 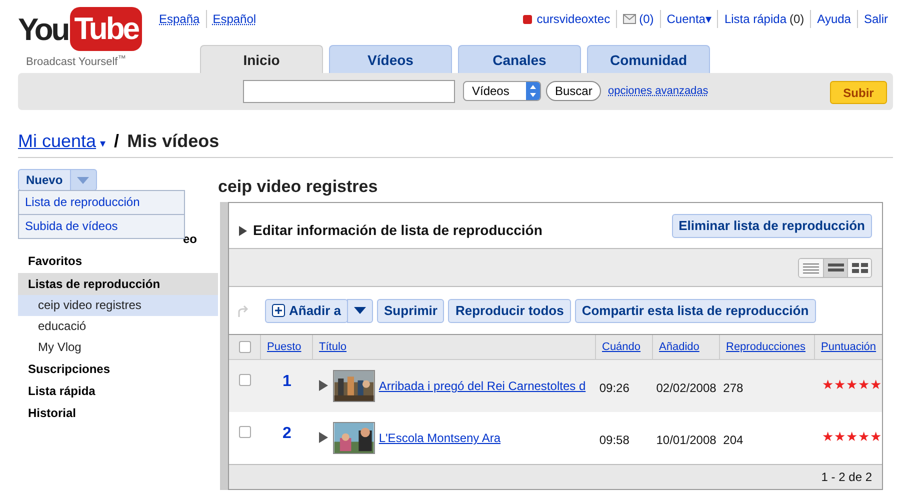 I want to click on select-arrows-icon, so click(x=533, y=91).